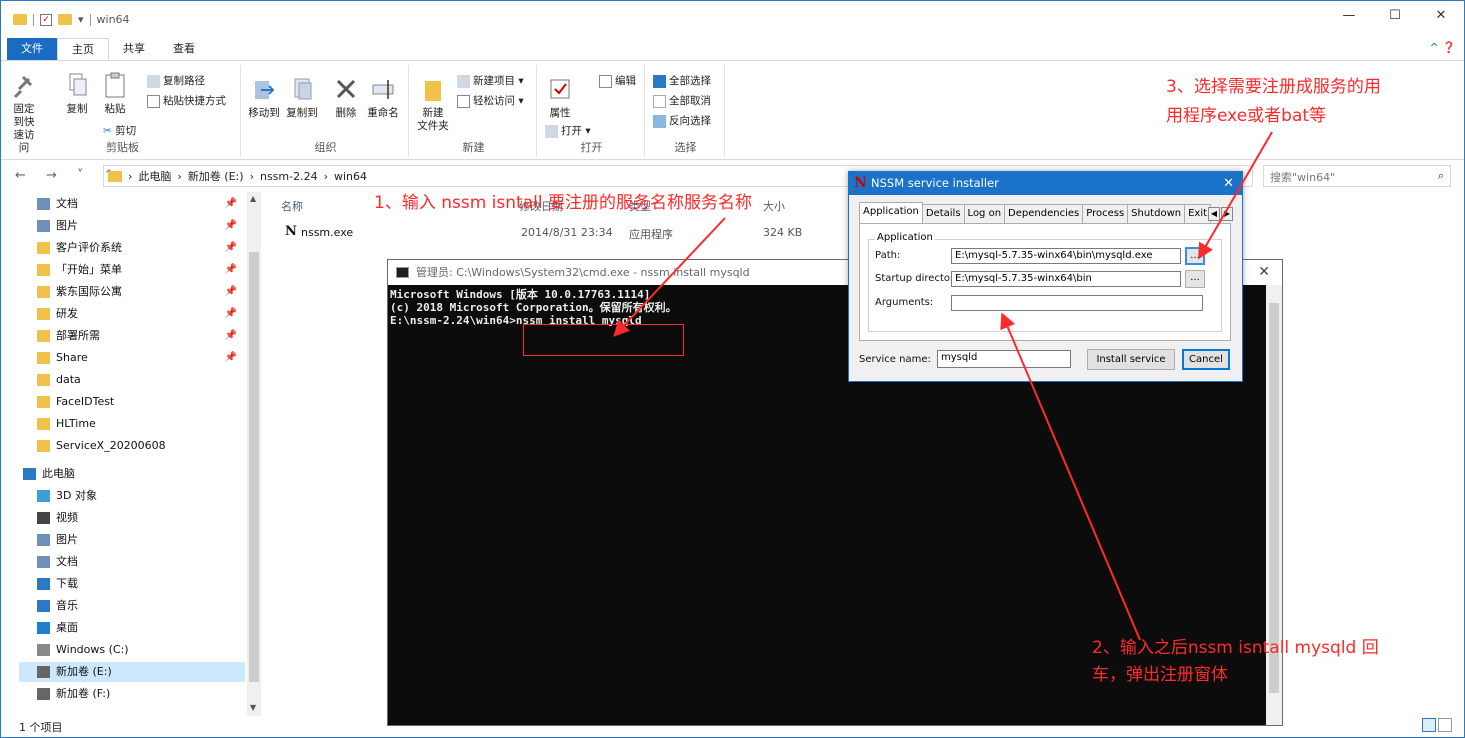 Image resolution: width=1465 pixels, height=738 pixels. I want to click on move-to-button: 移动到, so click(264, 97).